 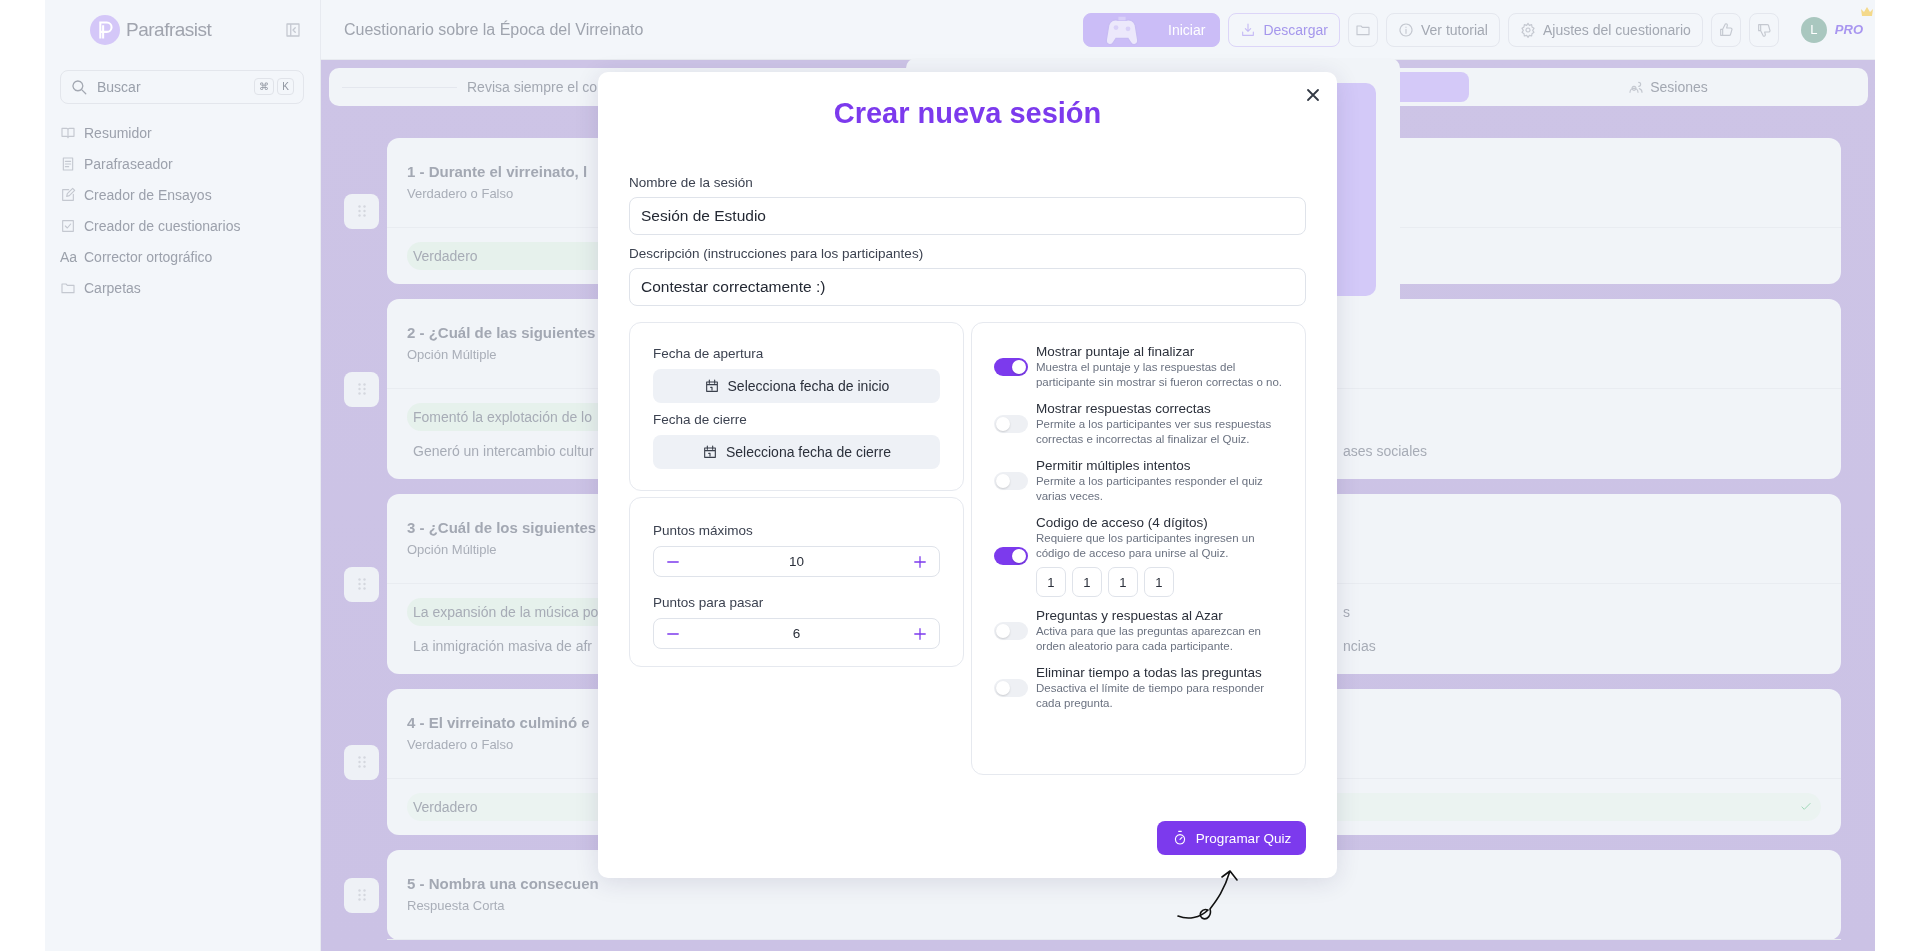 I want to click on toolbar-button: Ajustes del cuestionario, so click(x=1605, y=29).